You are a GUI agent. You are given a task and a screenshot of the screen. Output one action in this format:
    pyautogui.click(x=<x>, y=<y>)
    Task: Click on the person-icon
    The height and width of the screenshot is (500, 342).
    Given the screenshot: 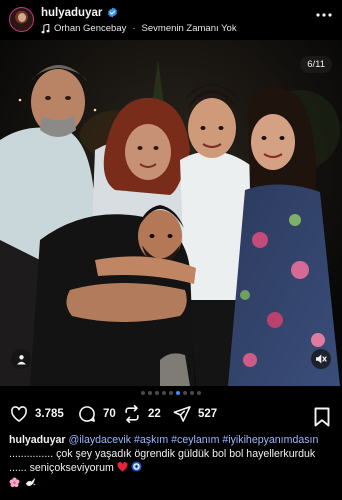 What is the action you would take?
    pyautogui.click(x=21, y=359)
    